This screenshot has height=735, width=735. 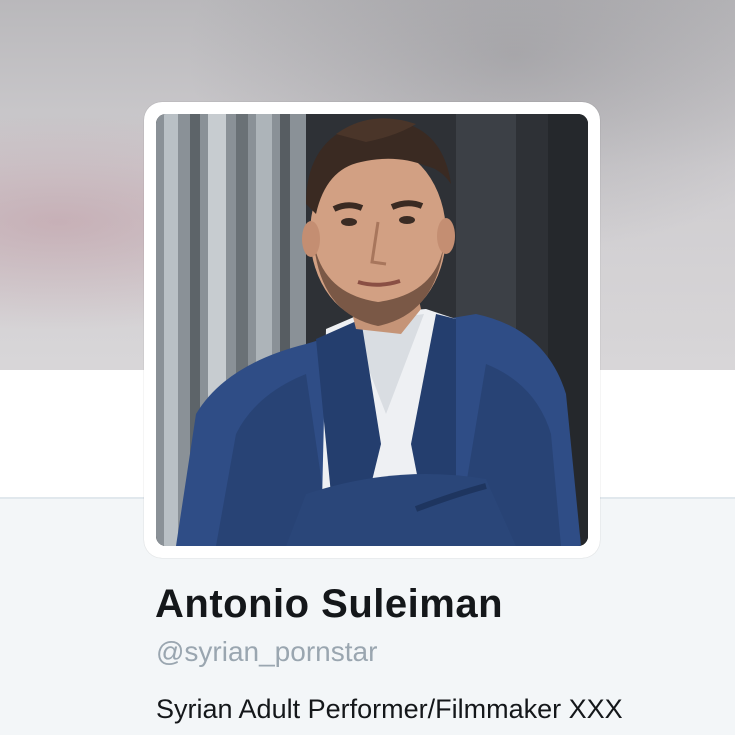 I want to click on profile-name: Antonio Suleiman, so click(x=329, y=604).